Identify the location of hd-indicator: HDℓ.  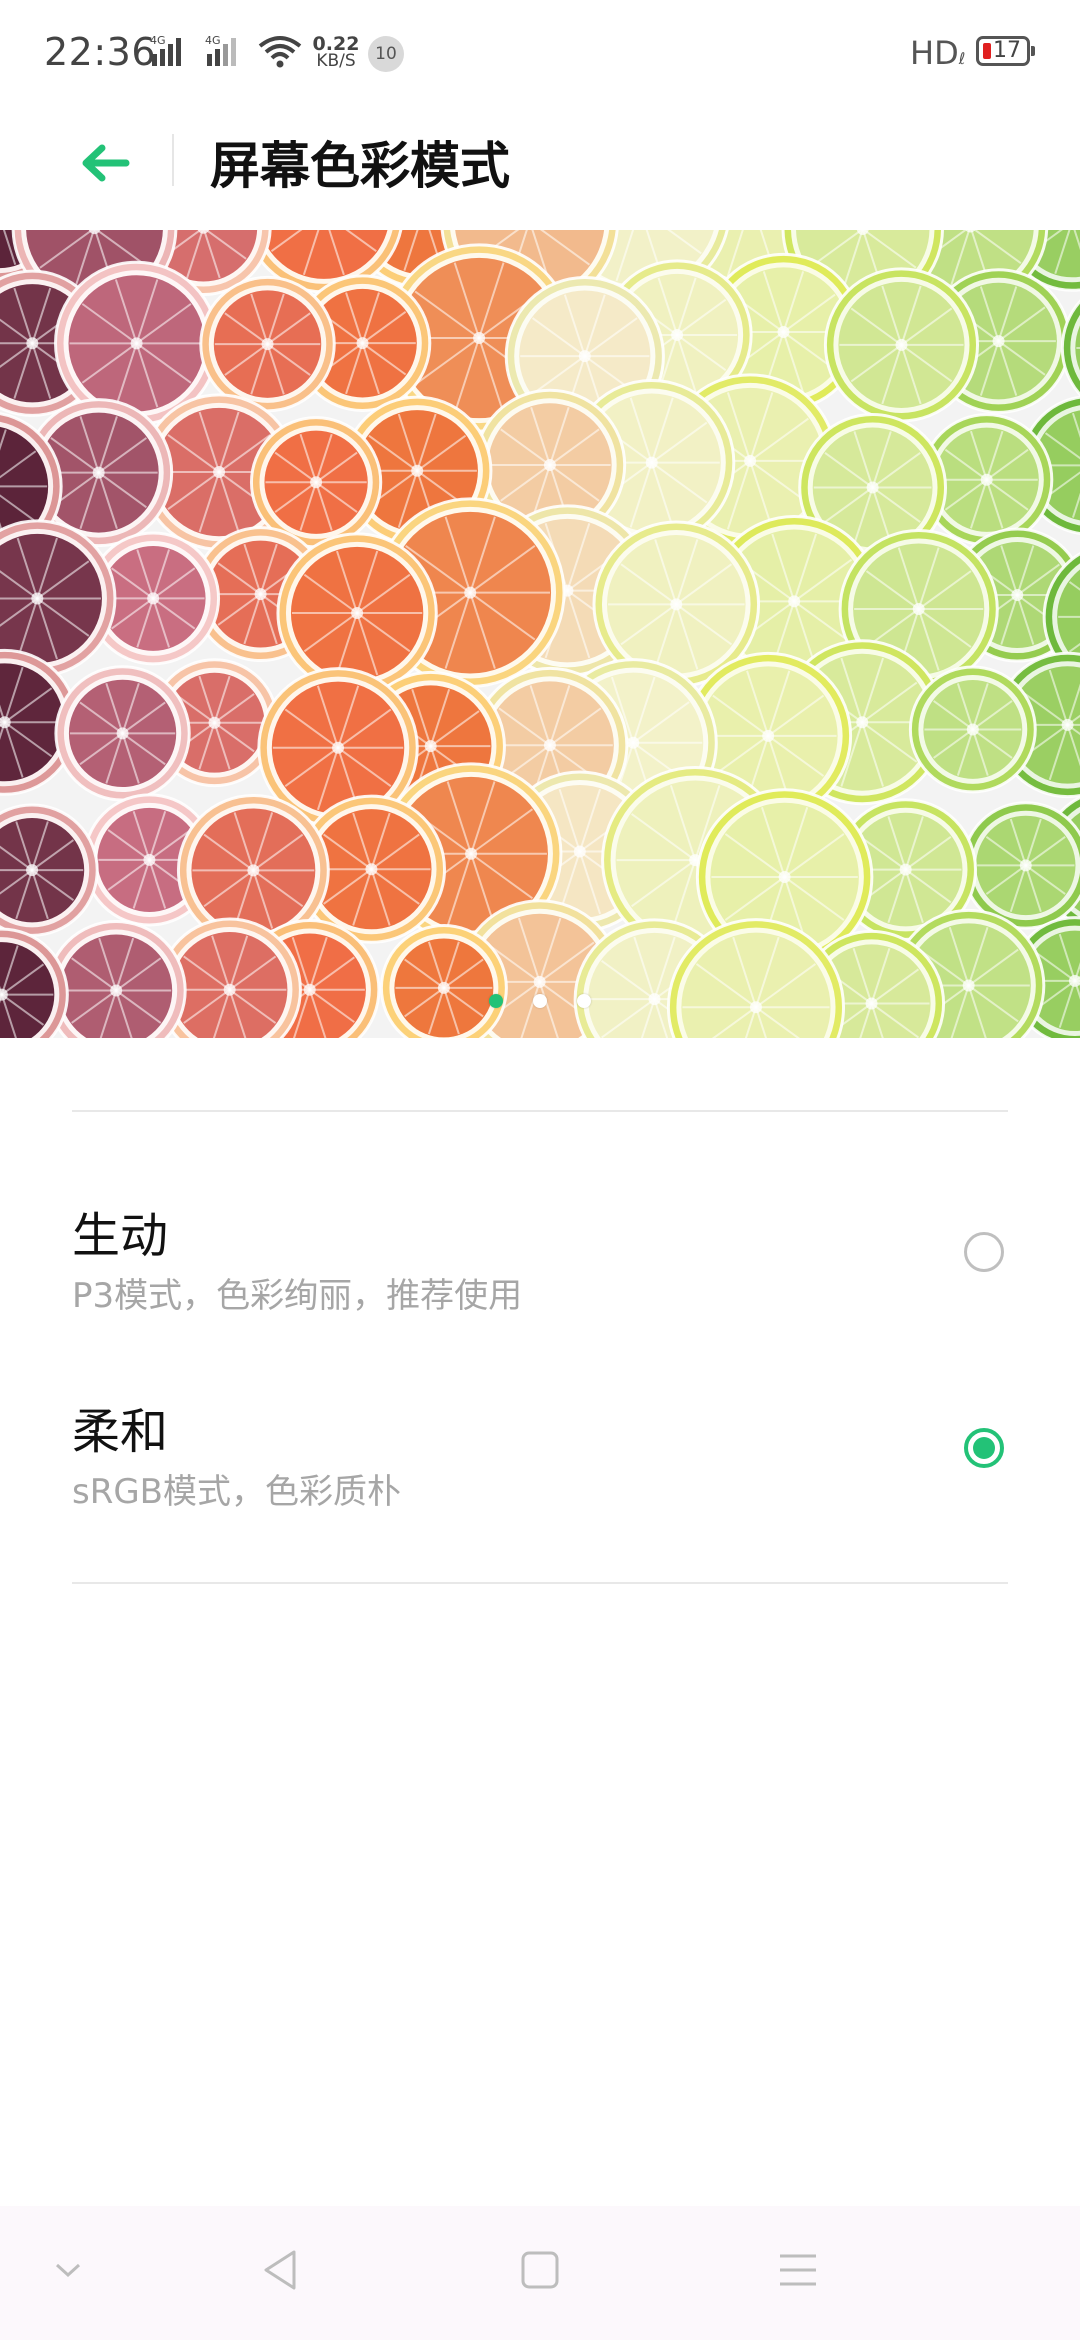
(938, 53).